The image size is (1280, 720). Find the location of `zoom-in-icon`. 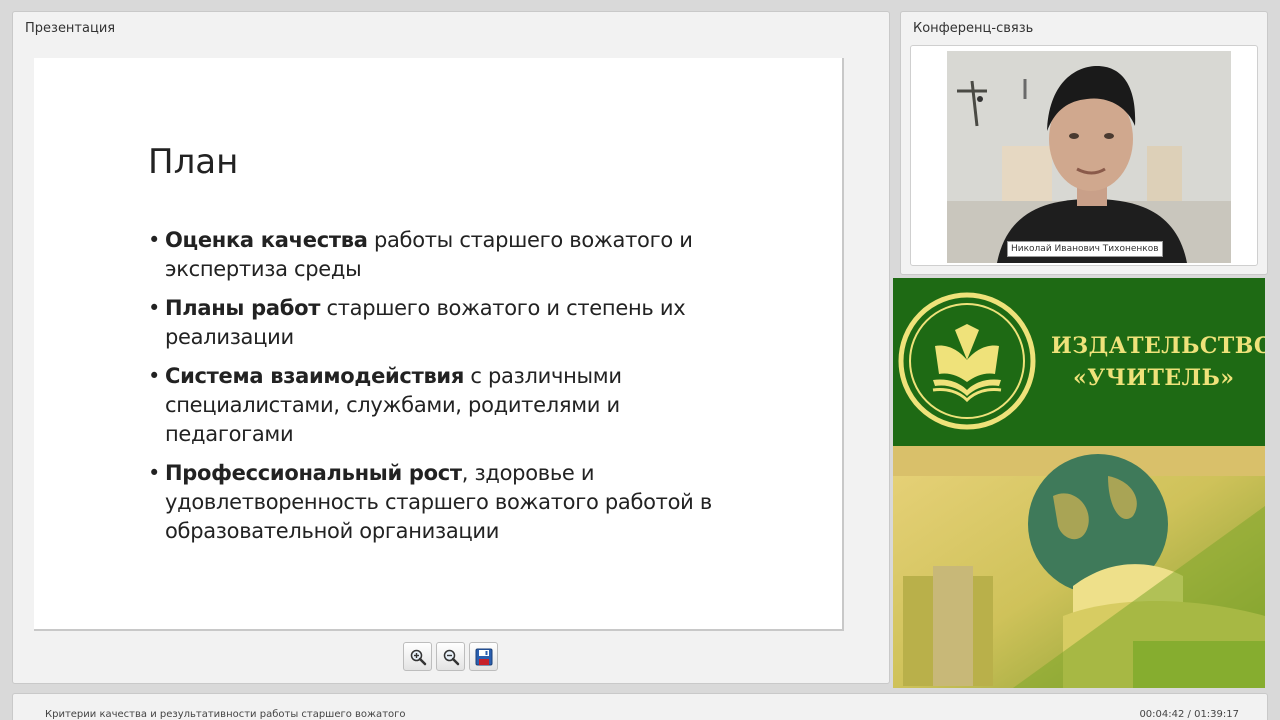

zoom-in-icon is located at coordinates (418, 657).